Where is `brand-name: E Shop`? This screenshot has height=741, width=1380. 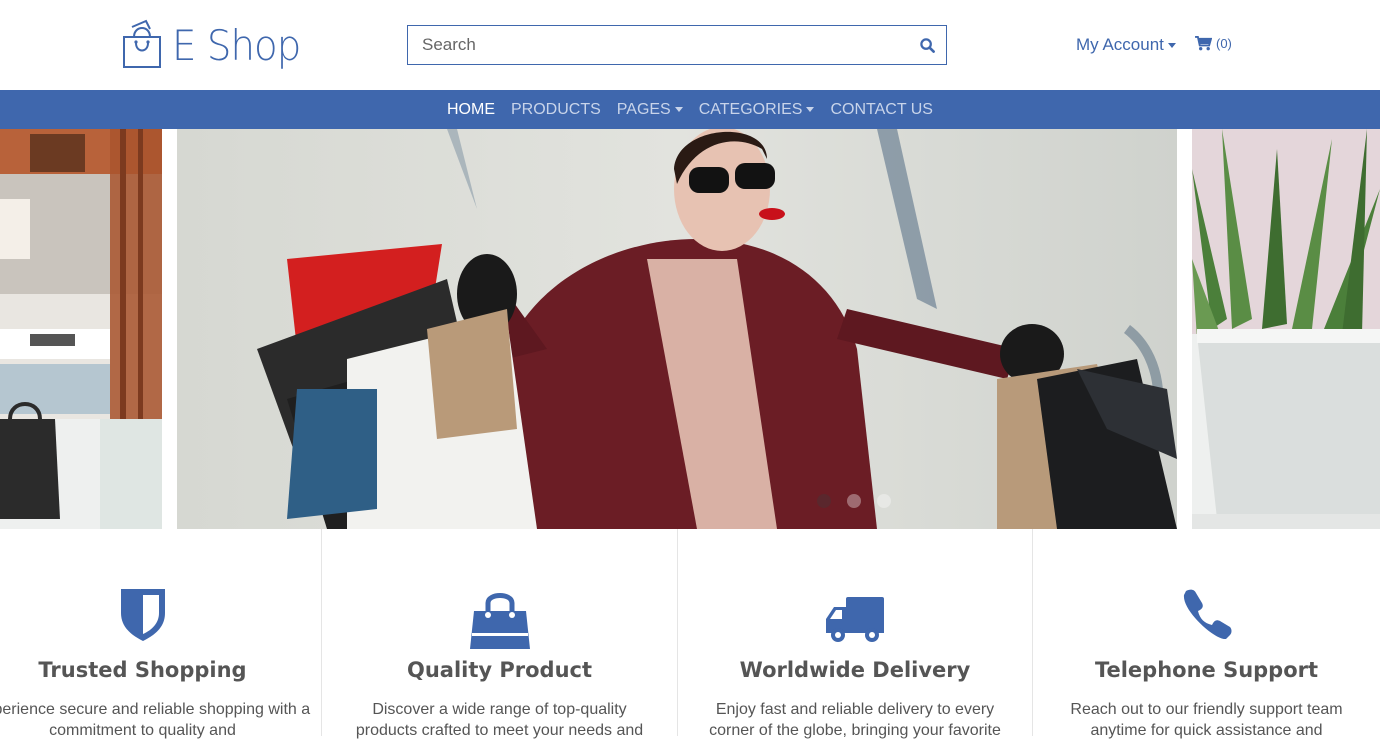 brand-name: E Shop is located at coordinates (236, 45).